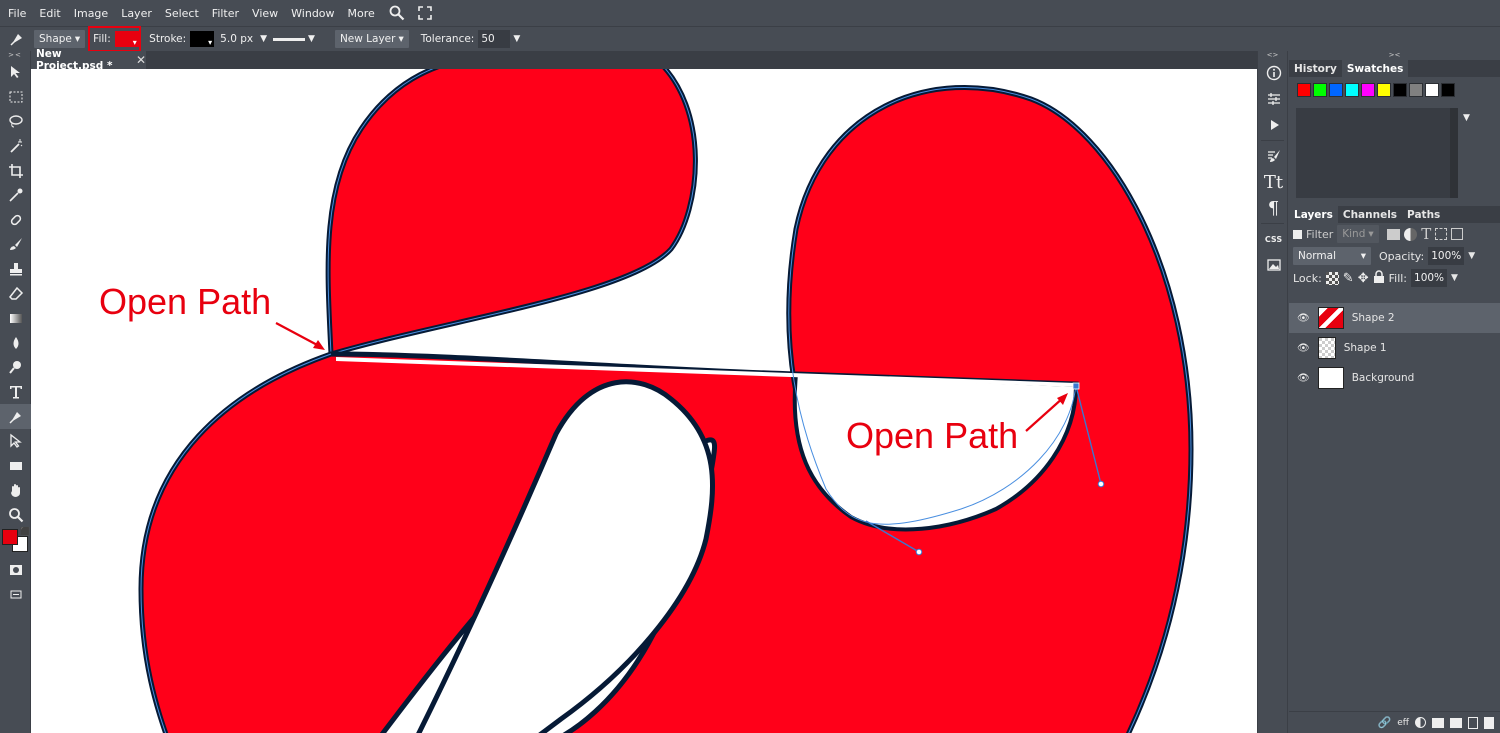 Image resolution: width=1500 pixels, height=733 pixels. Describe the element at coordinates (1394, 318) in the screenshot. I see `layer-row-shape2: 👁 Shape 2` at that location.